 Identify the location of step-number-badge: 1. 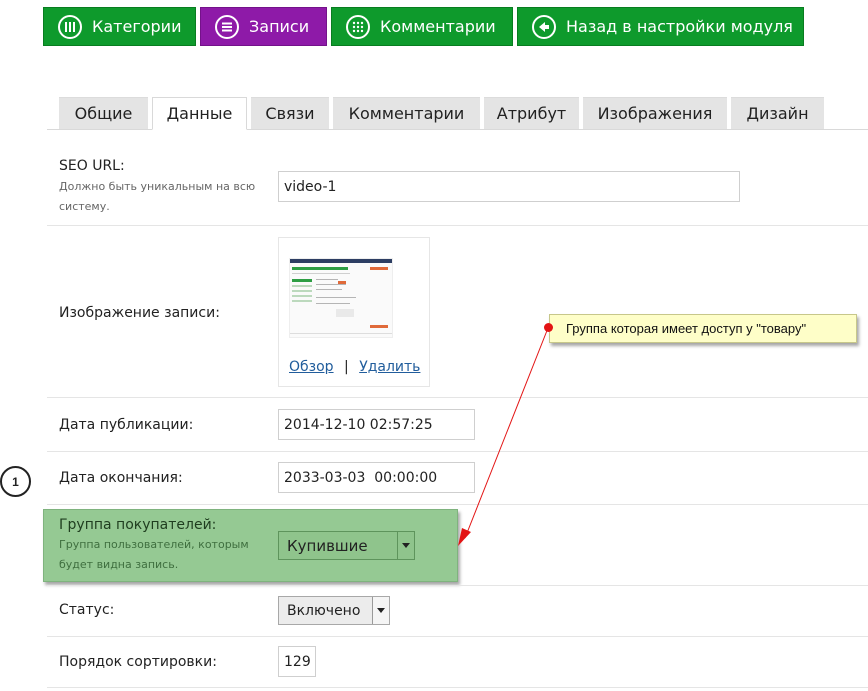
(15, 481).